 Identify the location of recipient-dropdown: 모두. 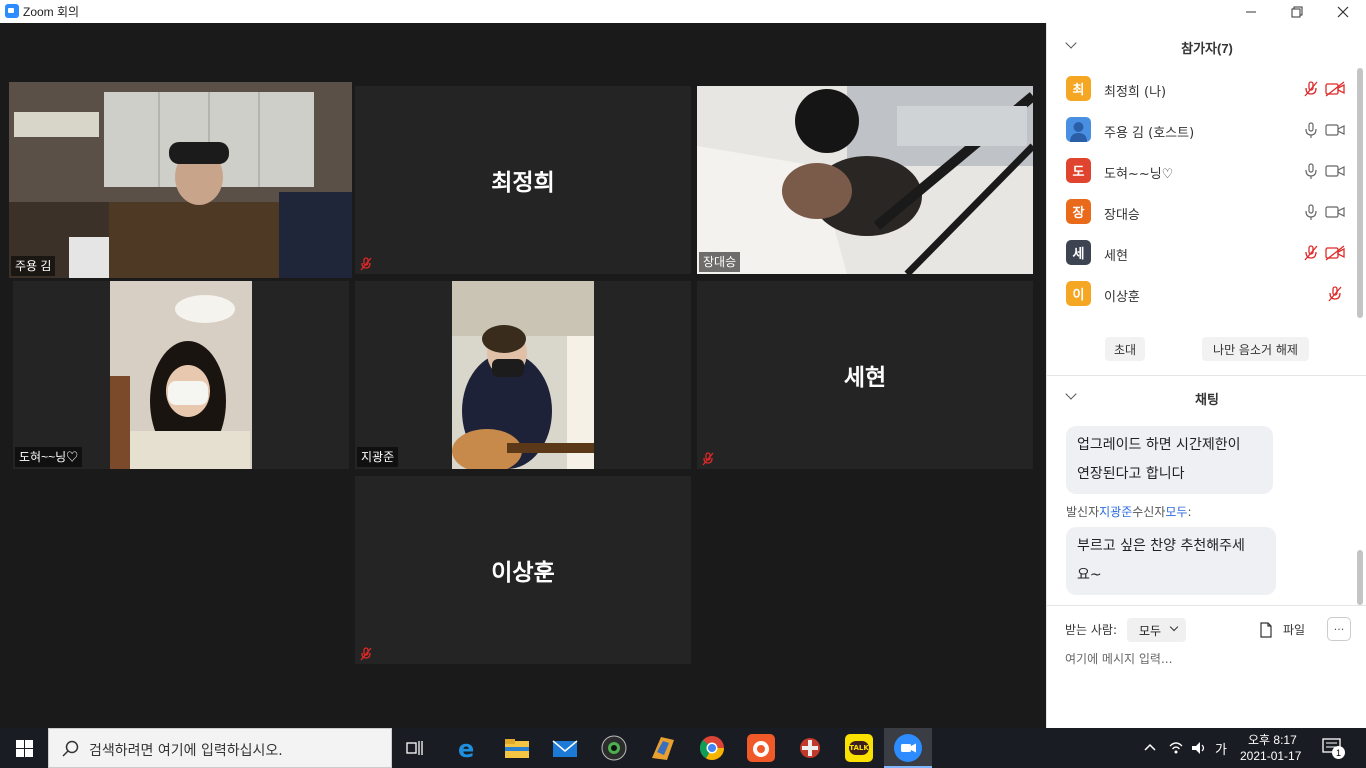
(1156, 630).